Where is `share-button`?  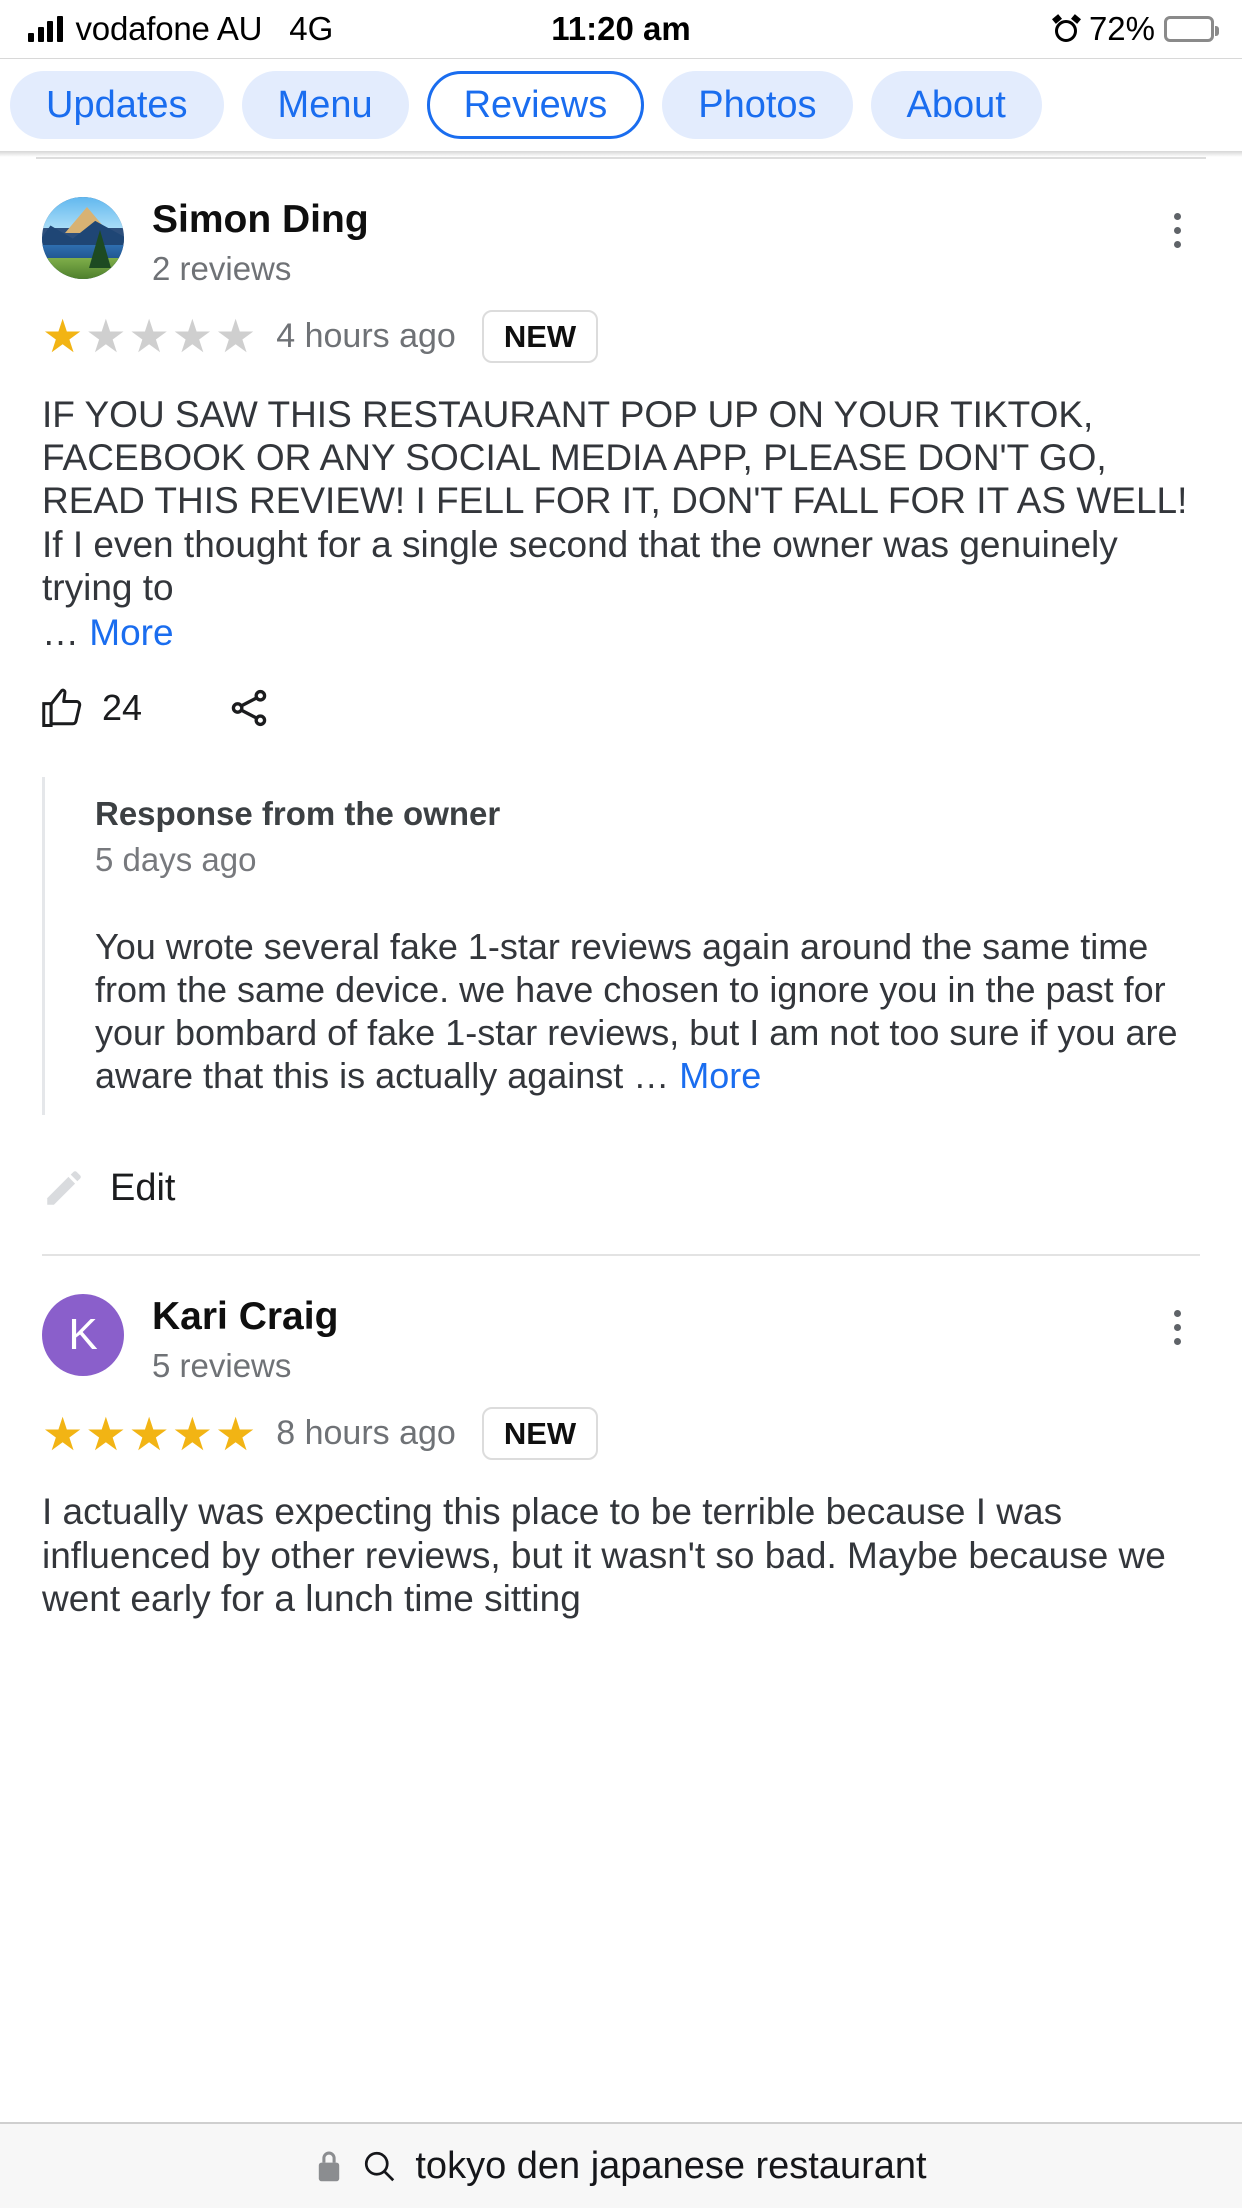
share-button is located at coordinates (249, 708).